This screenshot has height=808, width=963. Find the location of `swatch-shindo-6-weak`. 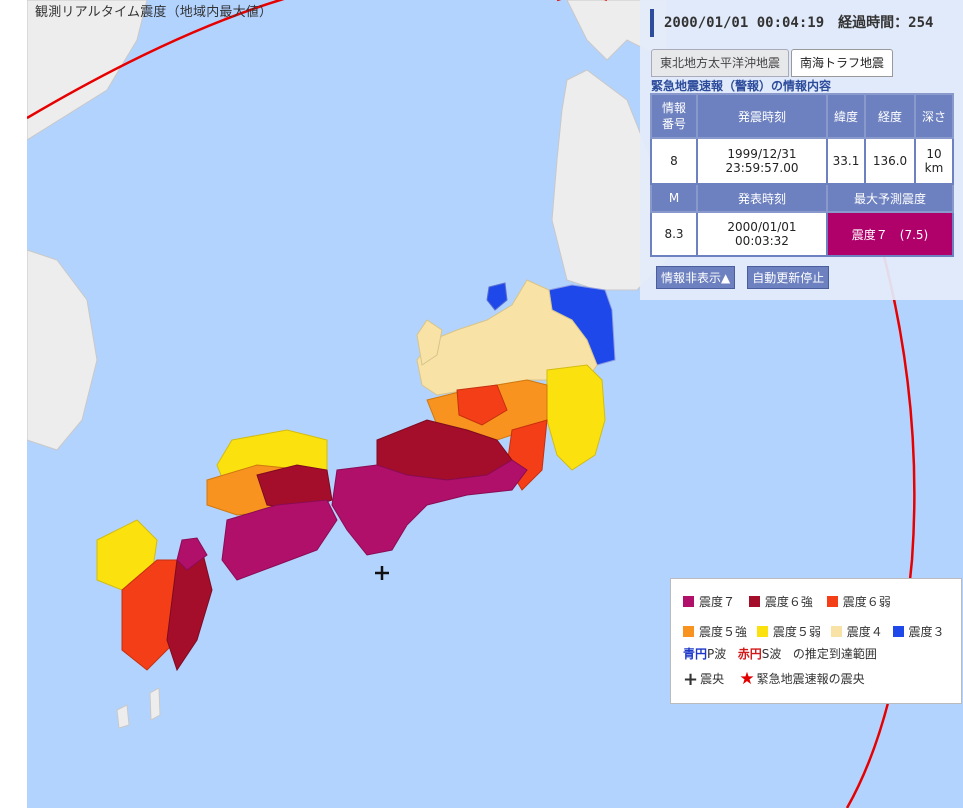

swatch-shindo-6-weak is located at coordinates (832, 601).